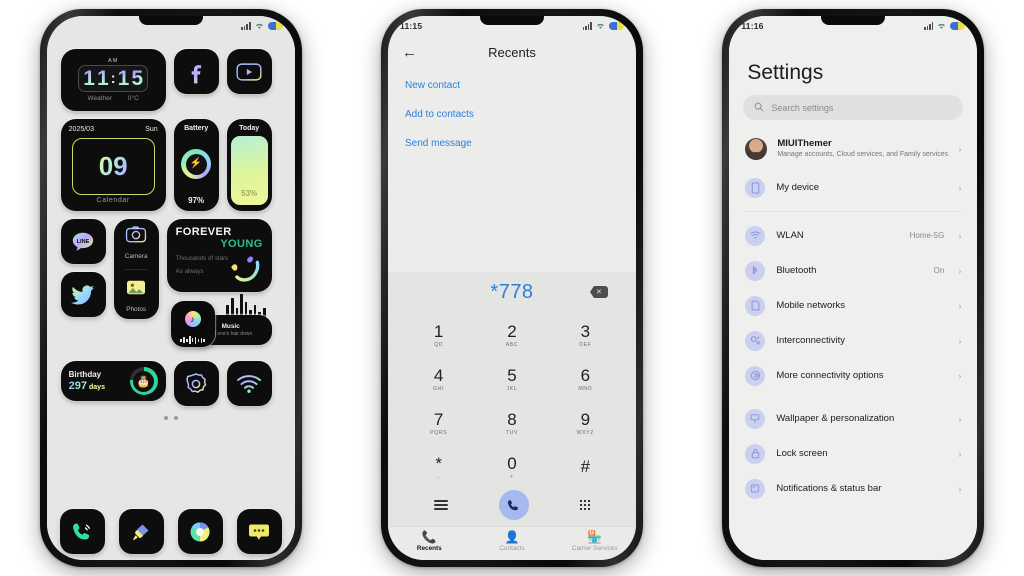 The height and width of the screenshot is (576, 1024). Describe the element at coordinates (438, 379) in the screenshot. I see `dialpad-key-4: 4 GHI` at that location.